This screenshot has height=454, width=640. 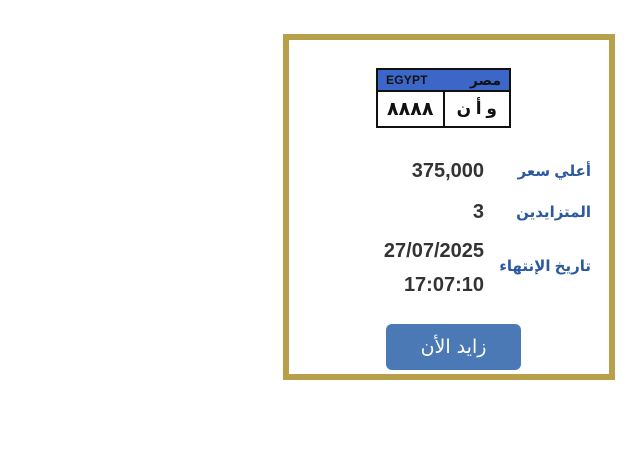 I want to click on plate-numbers: ٨٨٨٨, so click(x=411, y=109).